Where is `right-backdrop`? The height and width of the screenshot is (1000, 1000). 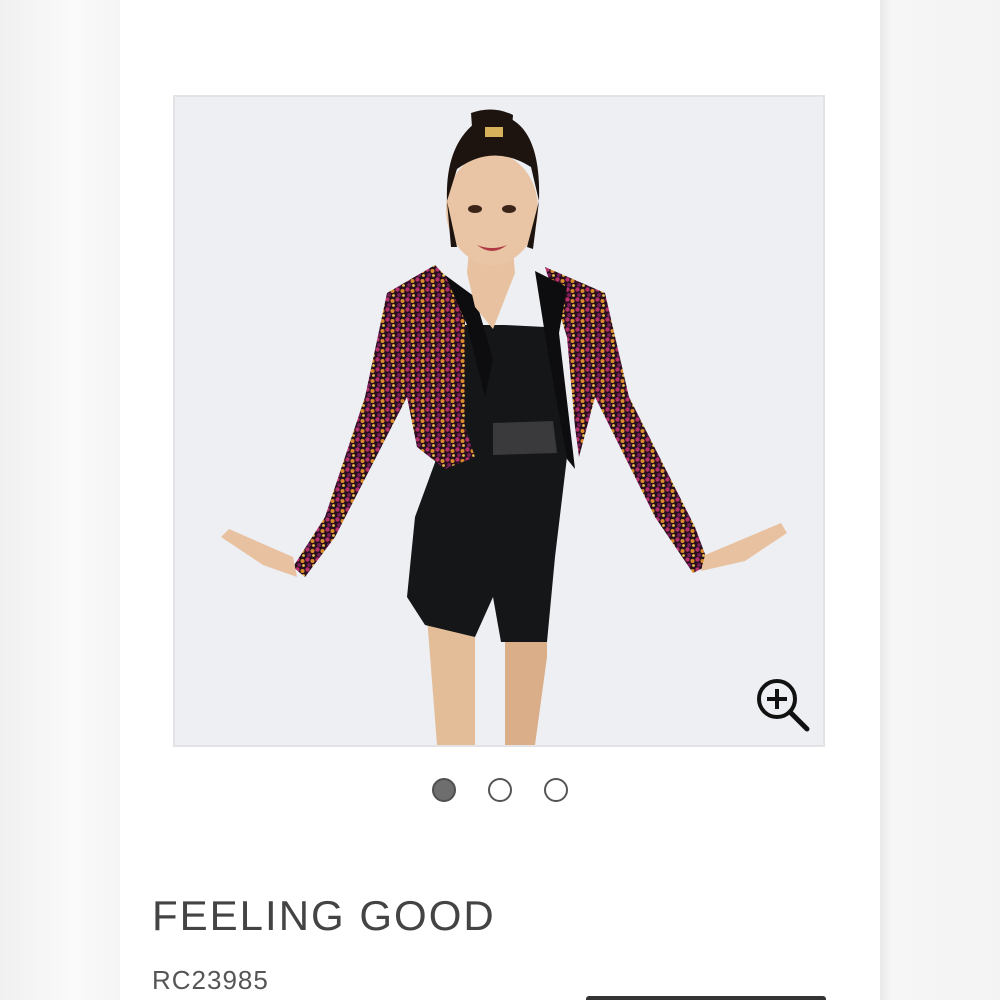
right-backdrop is located at coordinates (940, 500).